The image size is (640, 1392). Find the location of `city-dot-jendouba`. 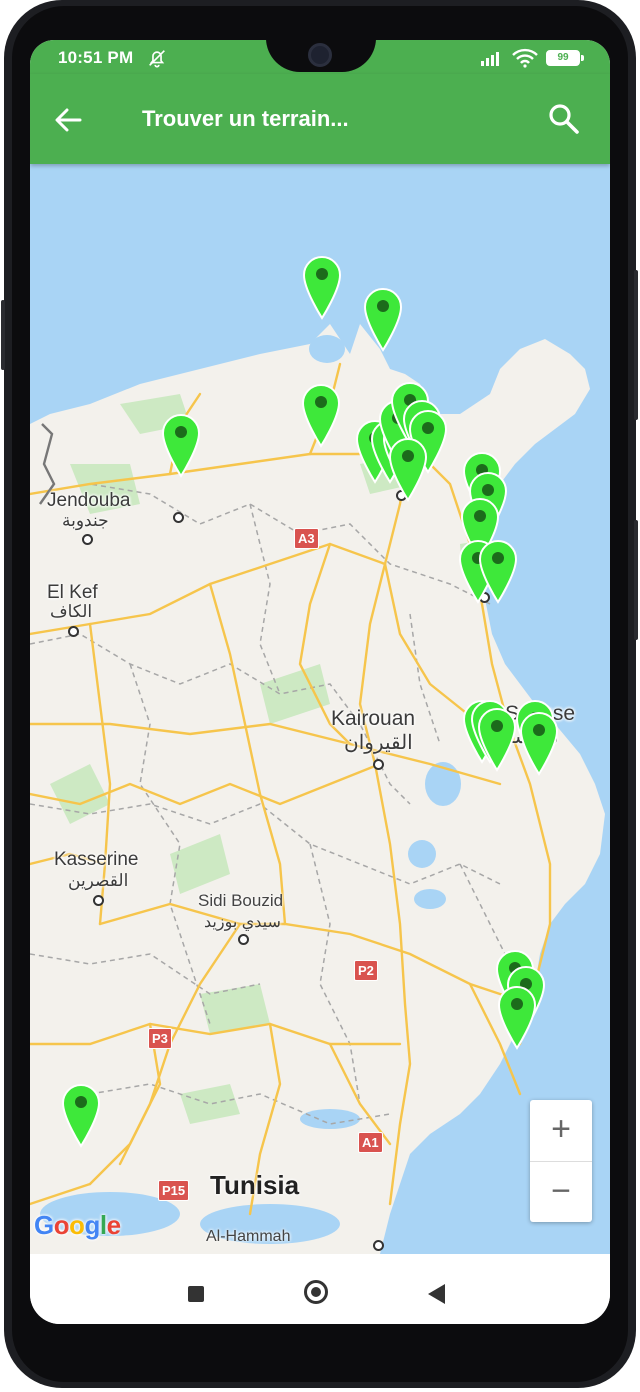

city-dot-jendouba is located at coordinates (87, 539).